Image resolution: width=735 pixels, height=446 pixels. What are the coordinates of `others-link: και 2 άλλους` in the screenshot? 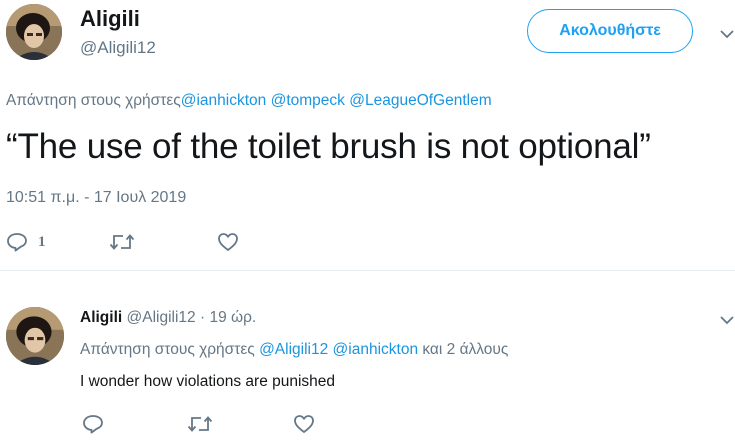 It's located at (465, 349).